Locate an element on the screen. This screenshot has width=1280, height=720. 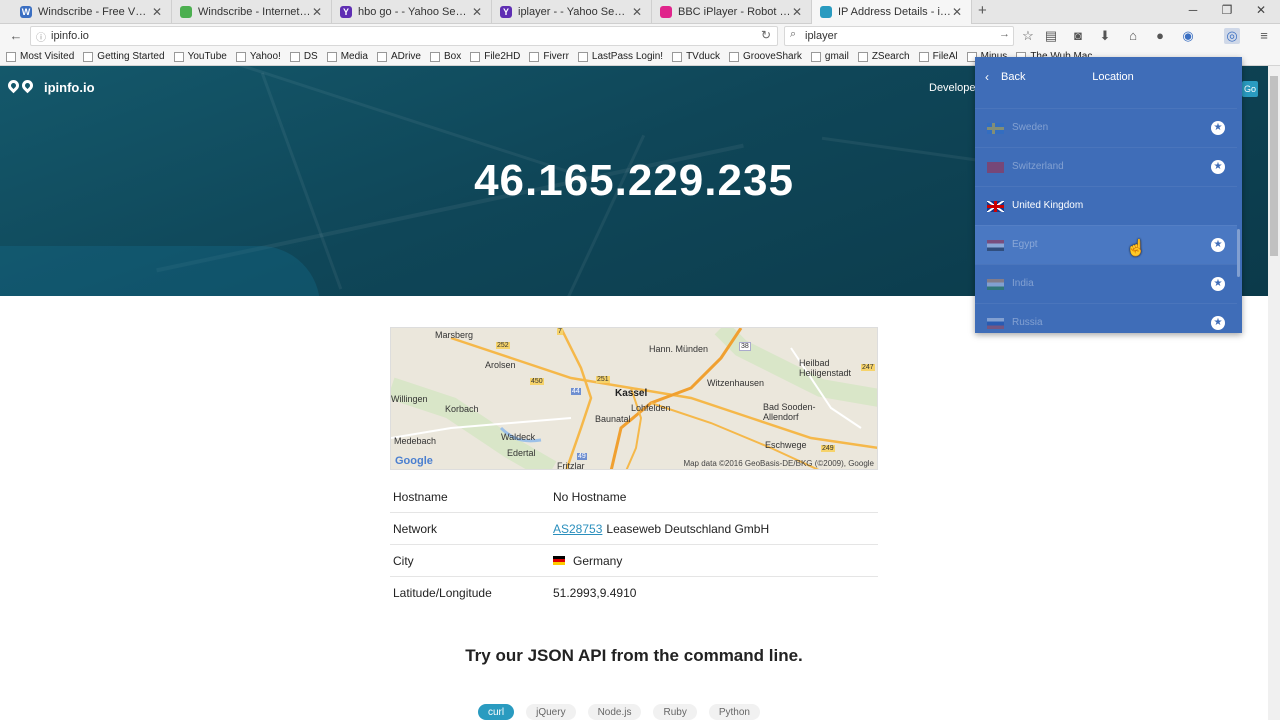
close-window-icon: ✕ is located at coordinates (1261, 10).